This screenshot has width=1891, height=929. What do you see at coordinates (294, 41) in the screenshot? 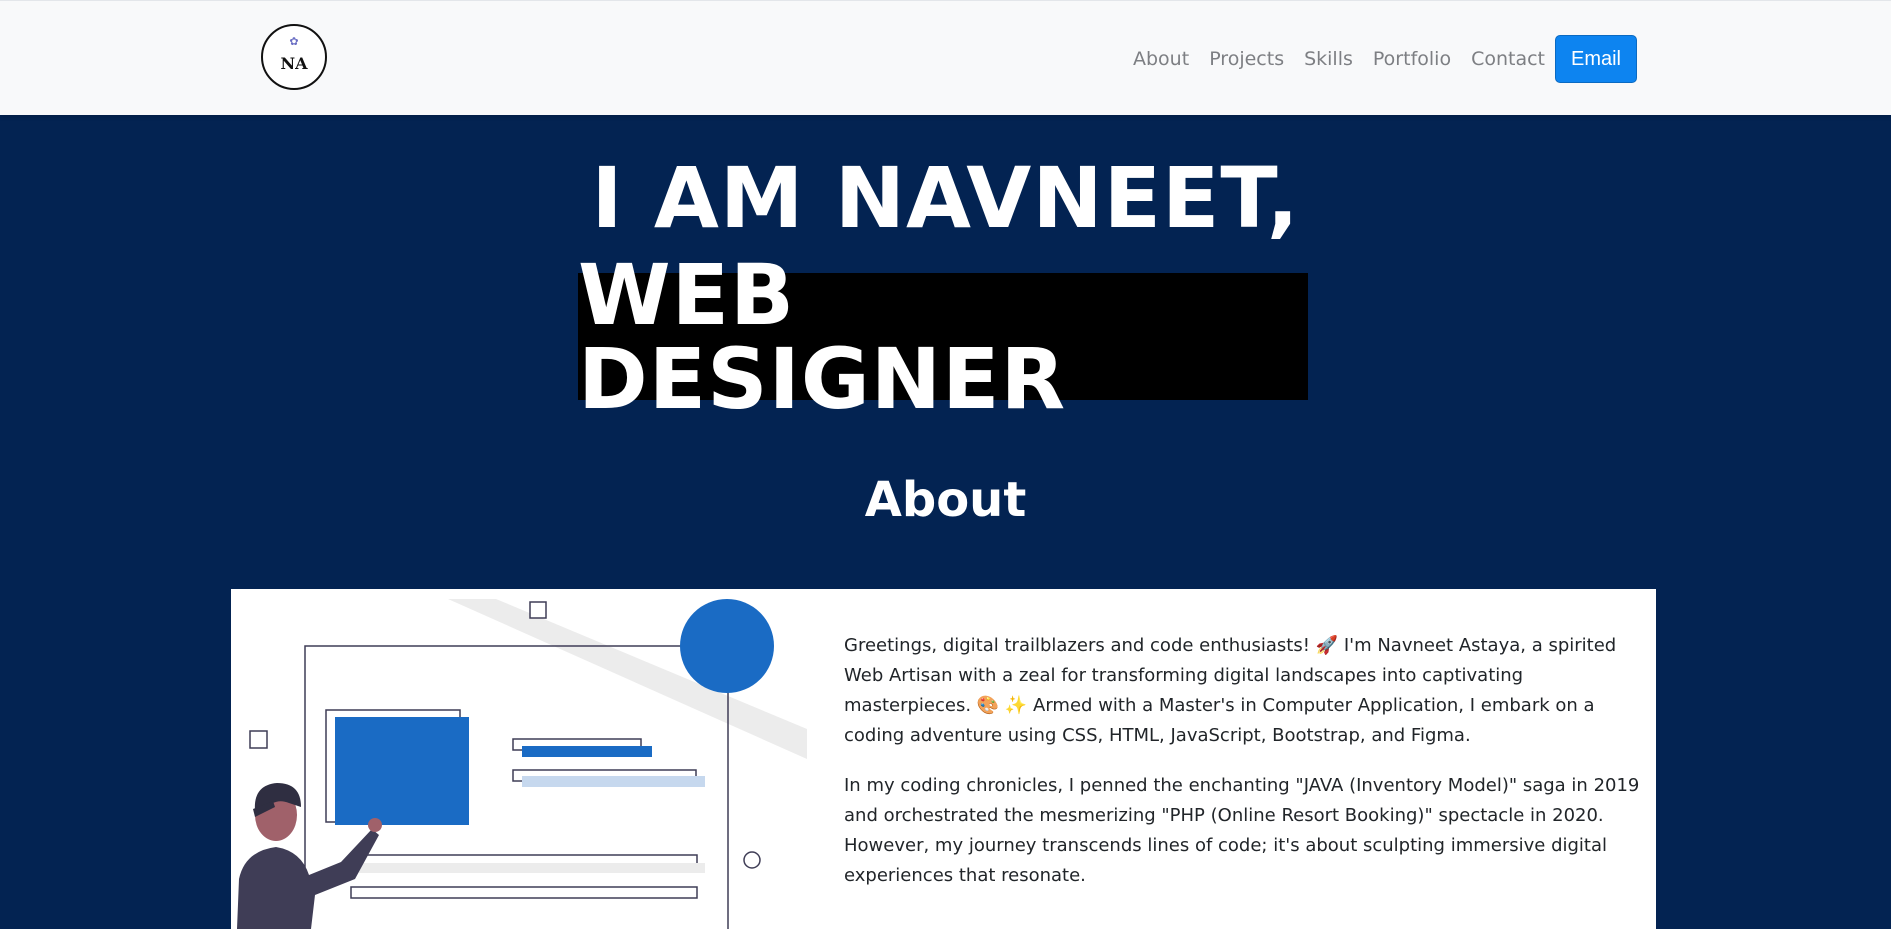
I see `logo-sparkle-icon: ✿` at bounding box center [294, 41].